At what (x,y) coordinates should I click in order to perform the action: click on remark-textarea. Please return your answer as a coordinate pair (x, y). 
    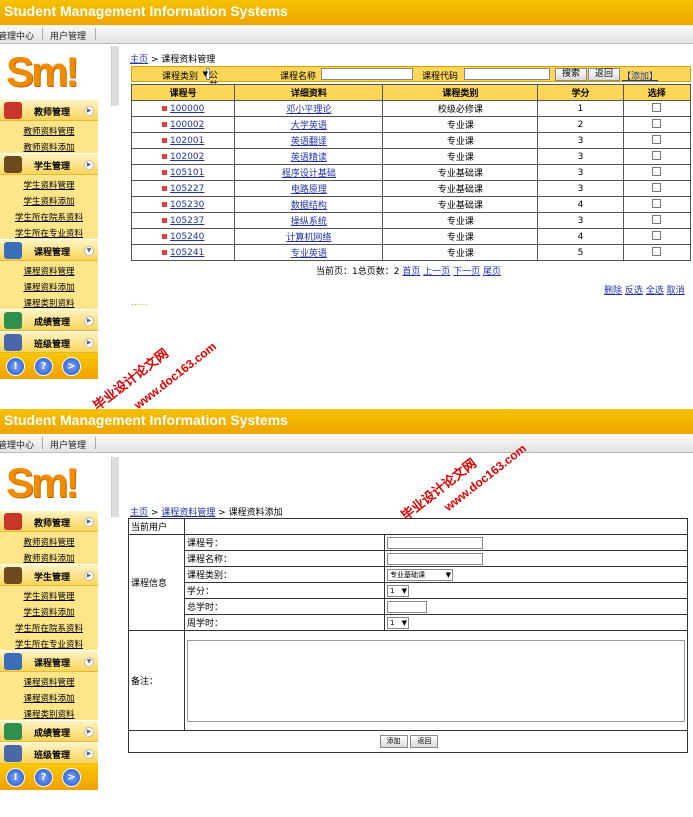
    Looking at the image, I should click on (436, 680).